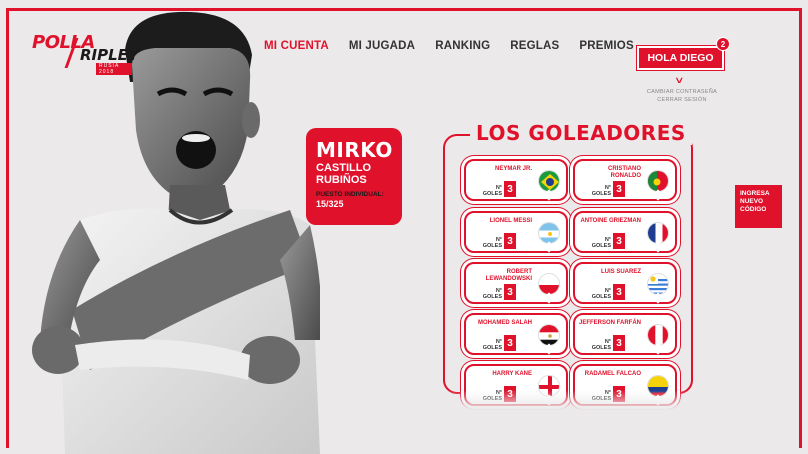 The width and height of the screenshot is (808, 454). Describe the element at coordinates (296, 46) in the screenshot. I see `nav-mi-cuenta: MI CUENTA` at that location.